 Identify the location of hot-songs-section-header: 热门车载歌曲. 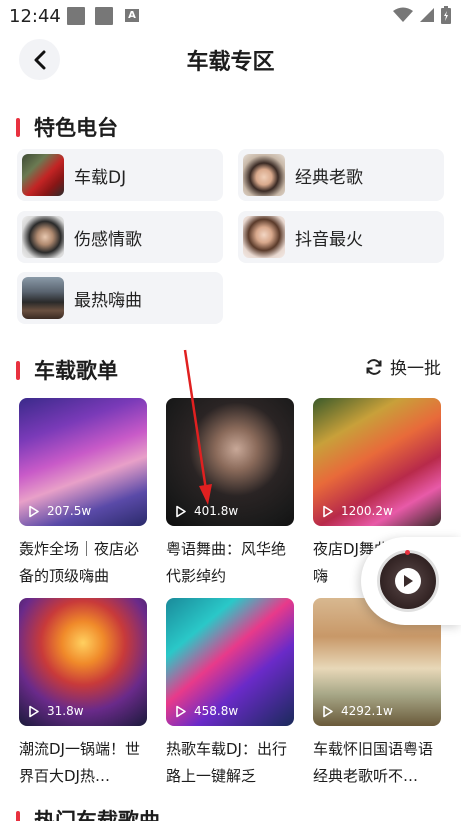
(88, 813).